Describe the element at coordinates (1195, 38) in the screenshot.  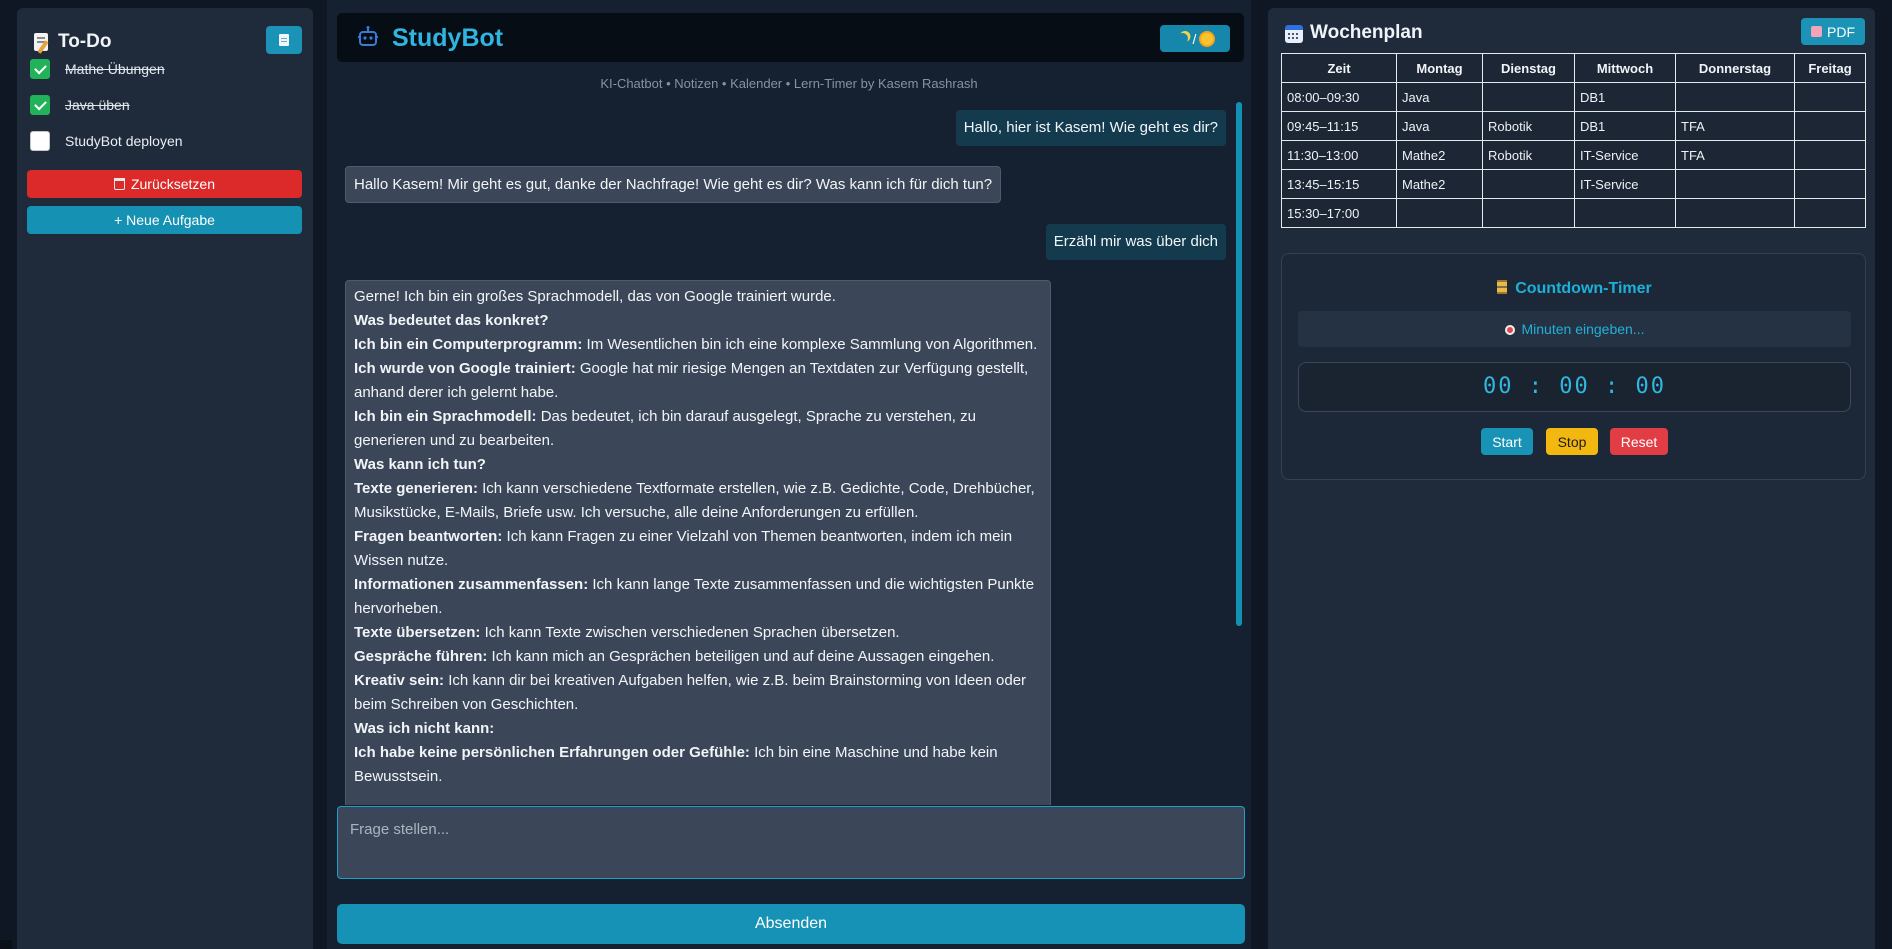
I see `theme-toggle-button: /` at that location.